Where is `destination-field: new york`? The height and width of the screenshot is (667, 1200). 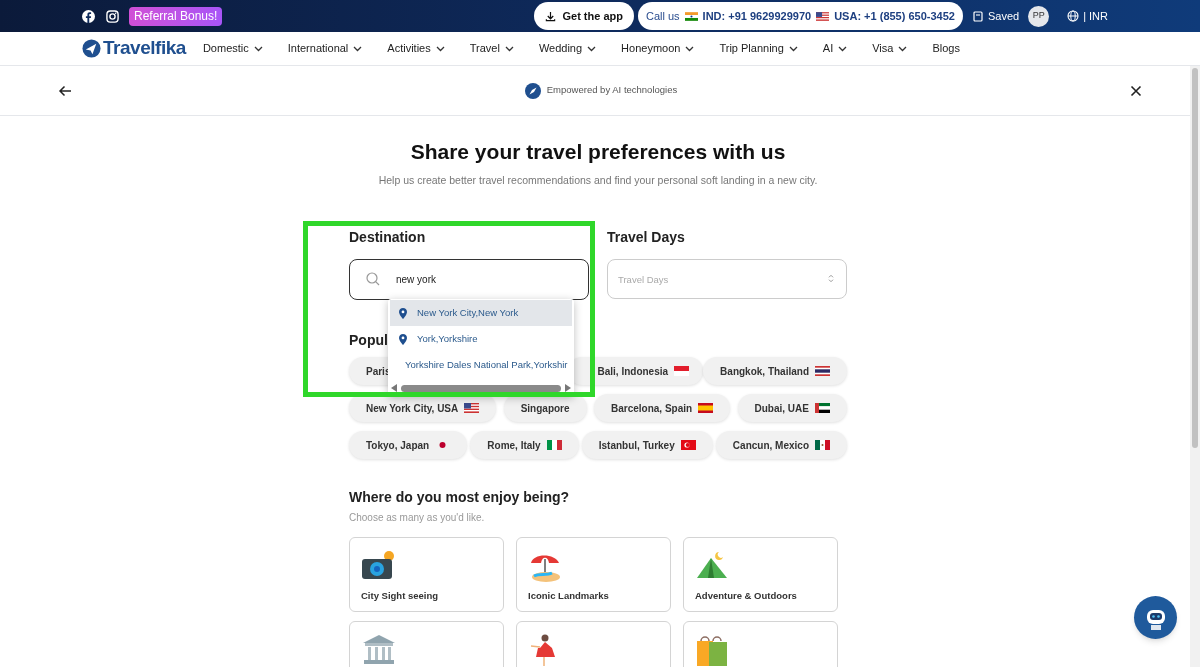 destination-field: new york is located at coordinates (469, 279).